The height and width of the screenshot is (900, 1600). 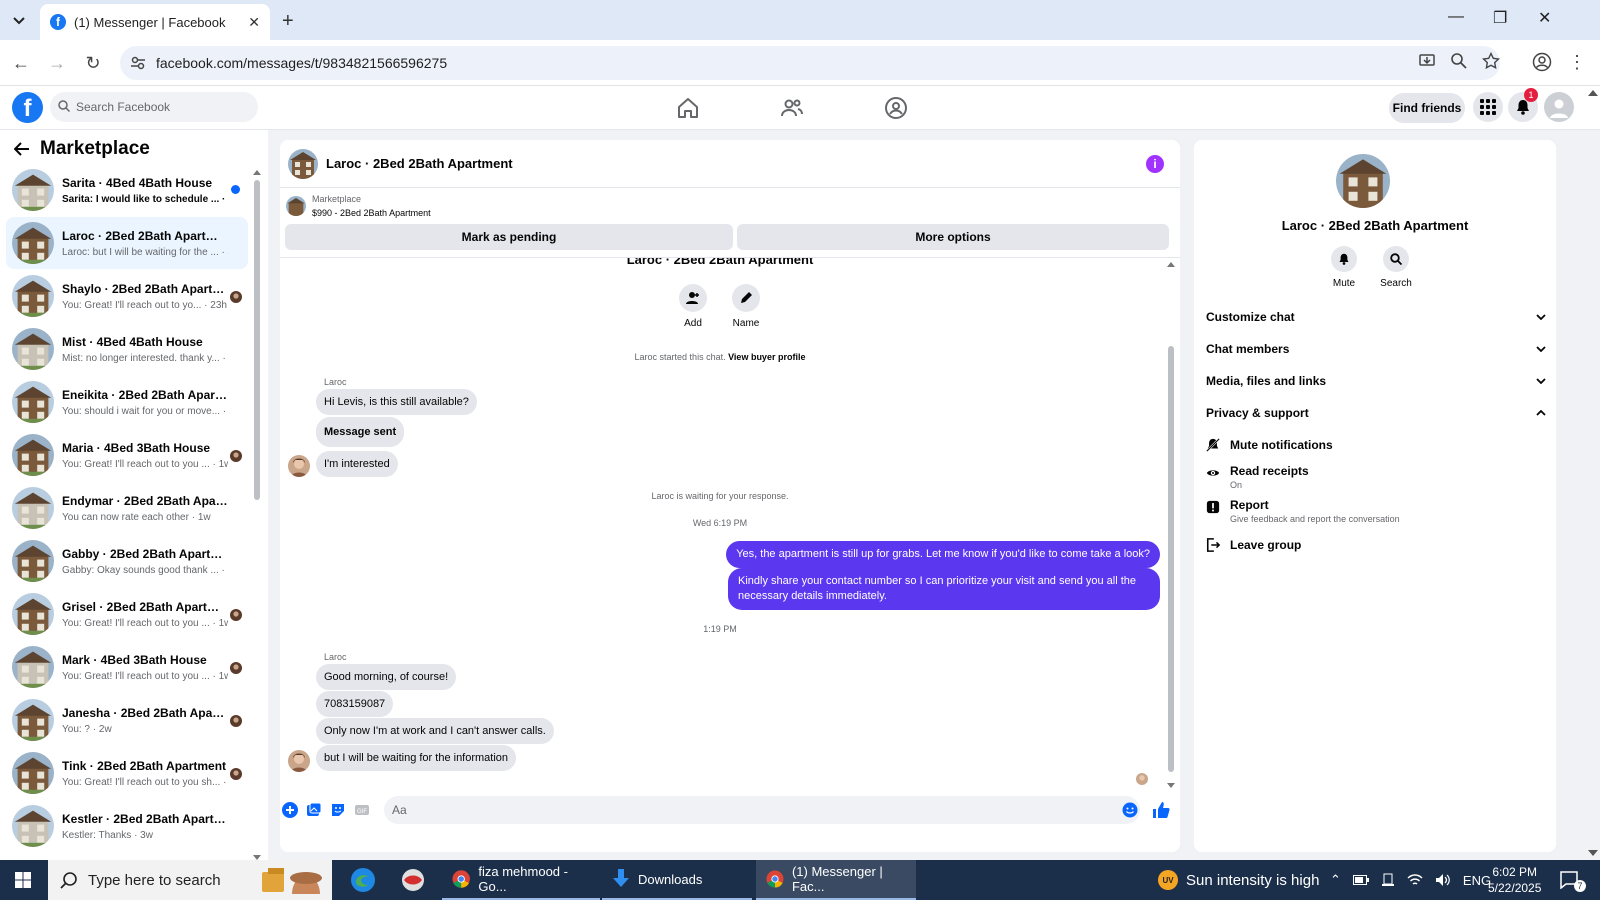 What do you see at coordinates (355, 704) in the screenshot?
I see `incoming-message: 7083159087` at bounding box center [355, 704].